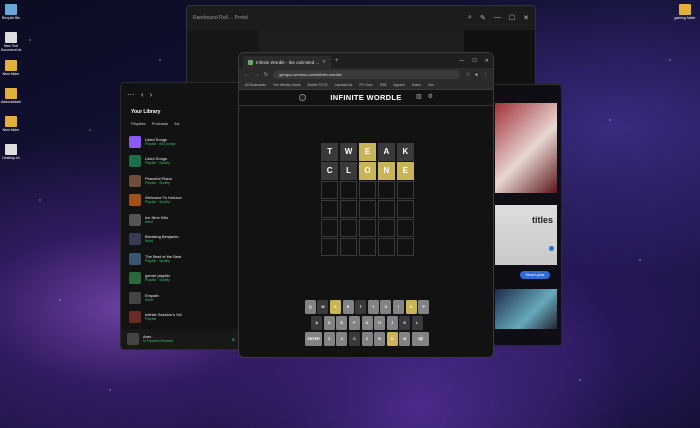 Image resolution: width=700 pixels, height=428 pixels. I want to click on library-item: Welcome To Horizon Playlist · Spotify, so click(181, 201).